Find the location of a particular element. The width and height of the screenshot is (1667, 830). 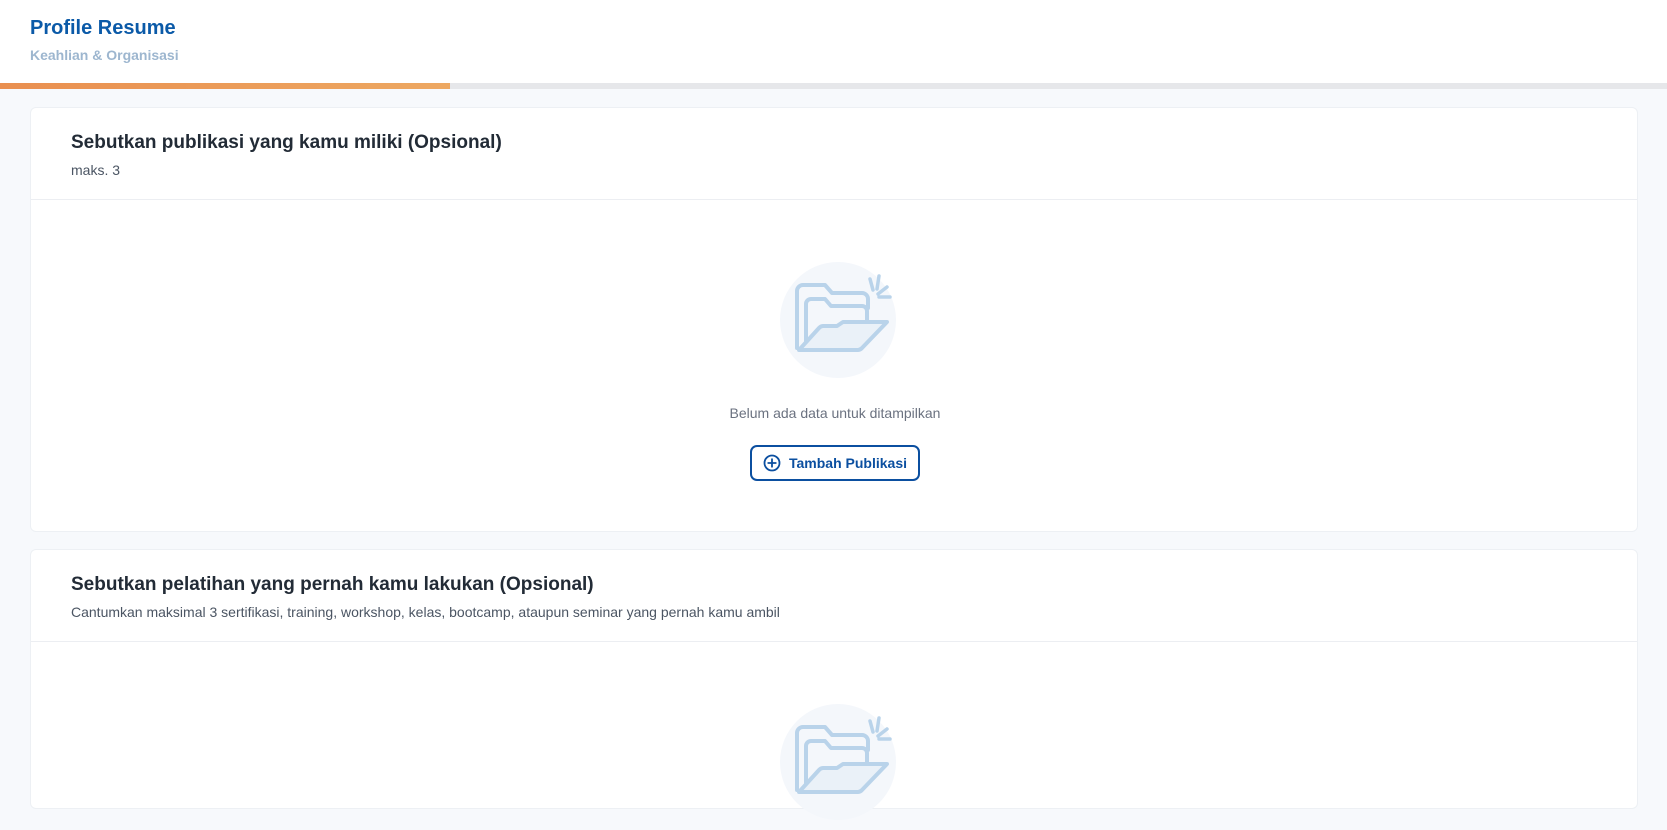

page-title: Profile Resume is located at coordinates (103, 28).